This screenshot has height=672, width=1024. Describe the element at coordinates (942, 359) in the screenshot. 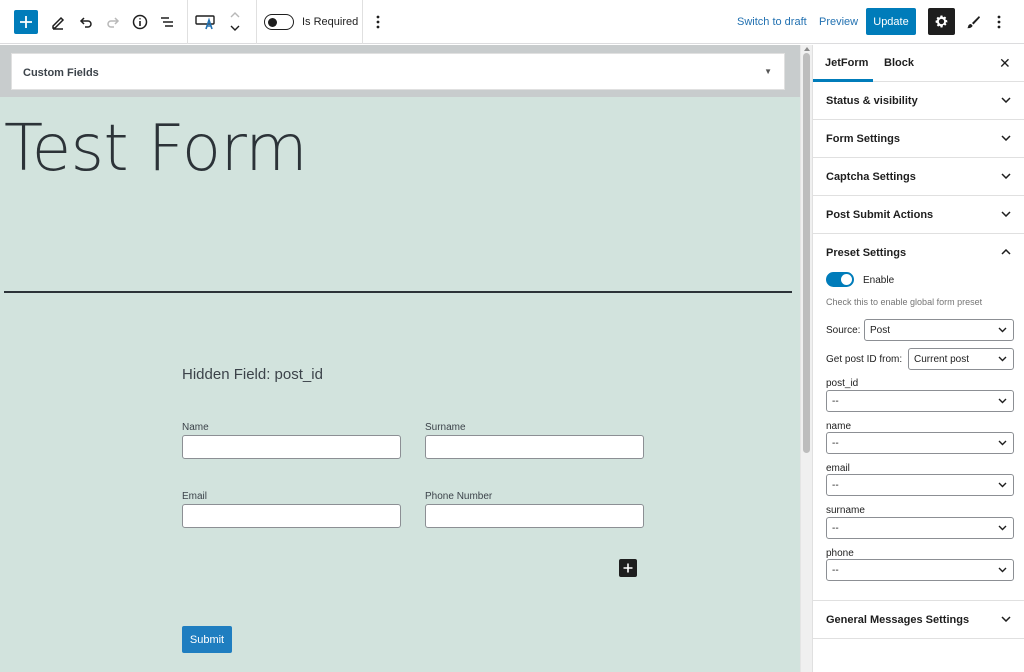

I see `select-value: Current post` at that location.